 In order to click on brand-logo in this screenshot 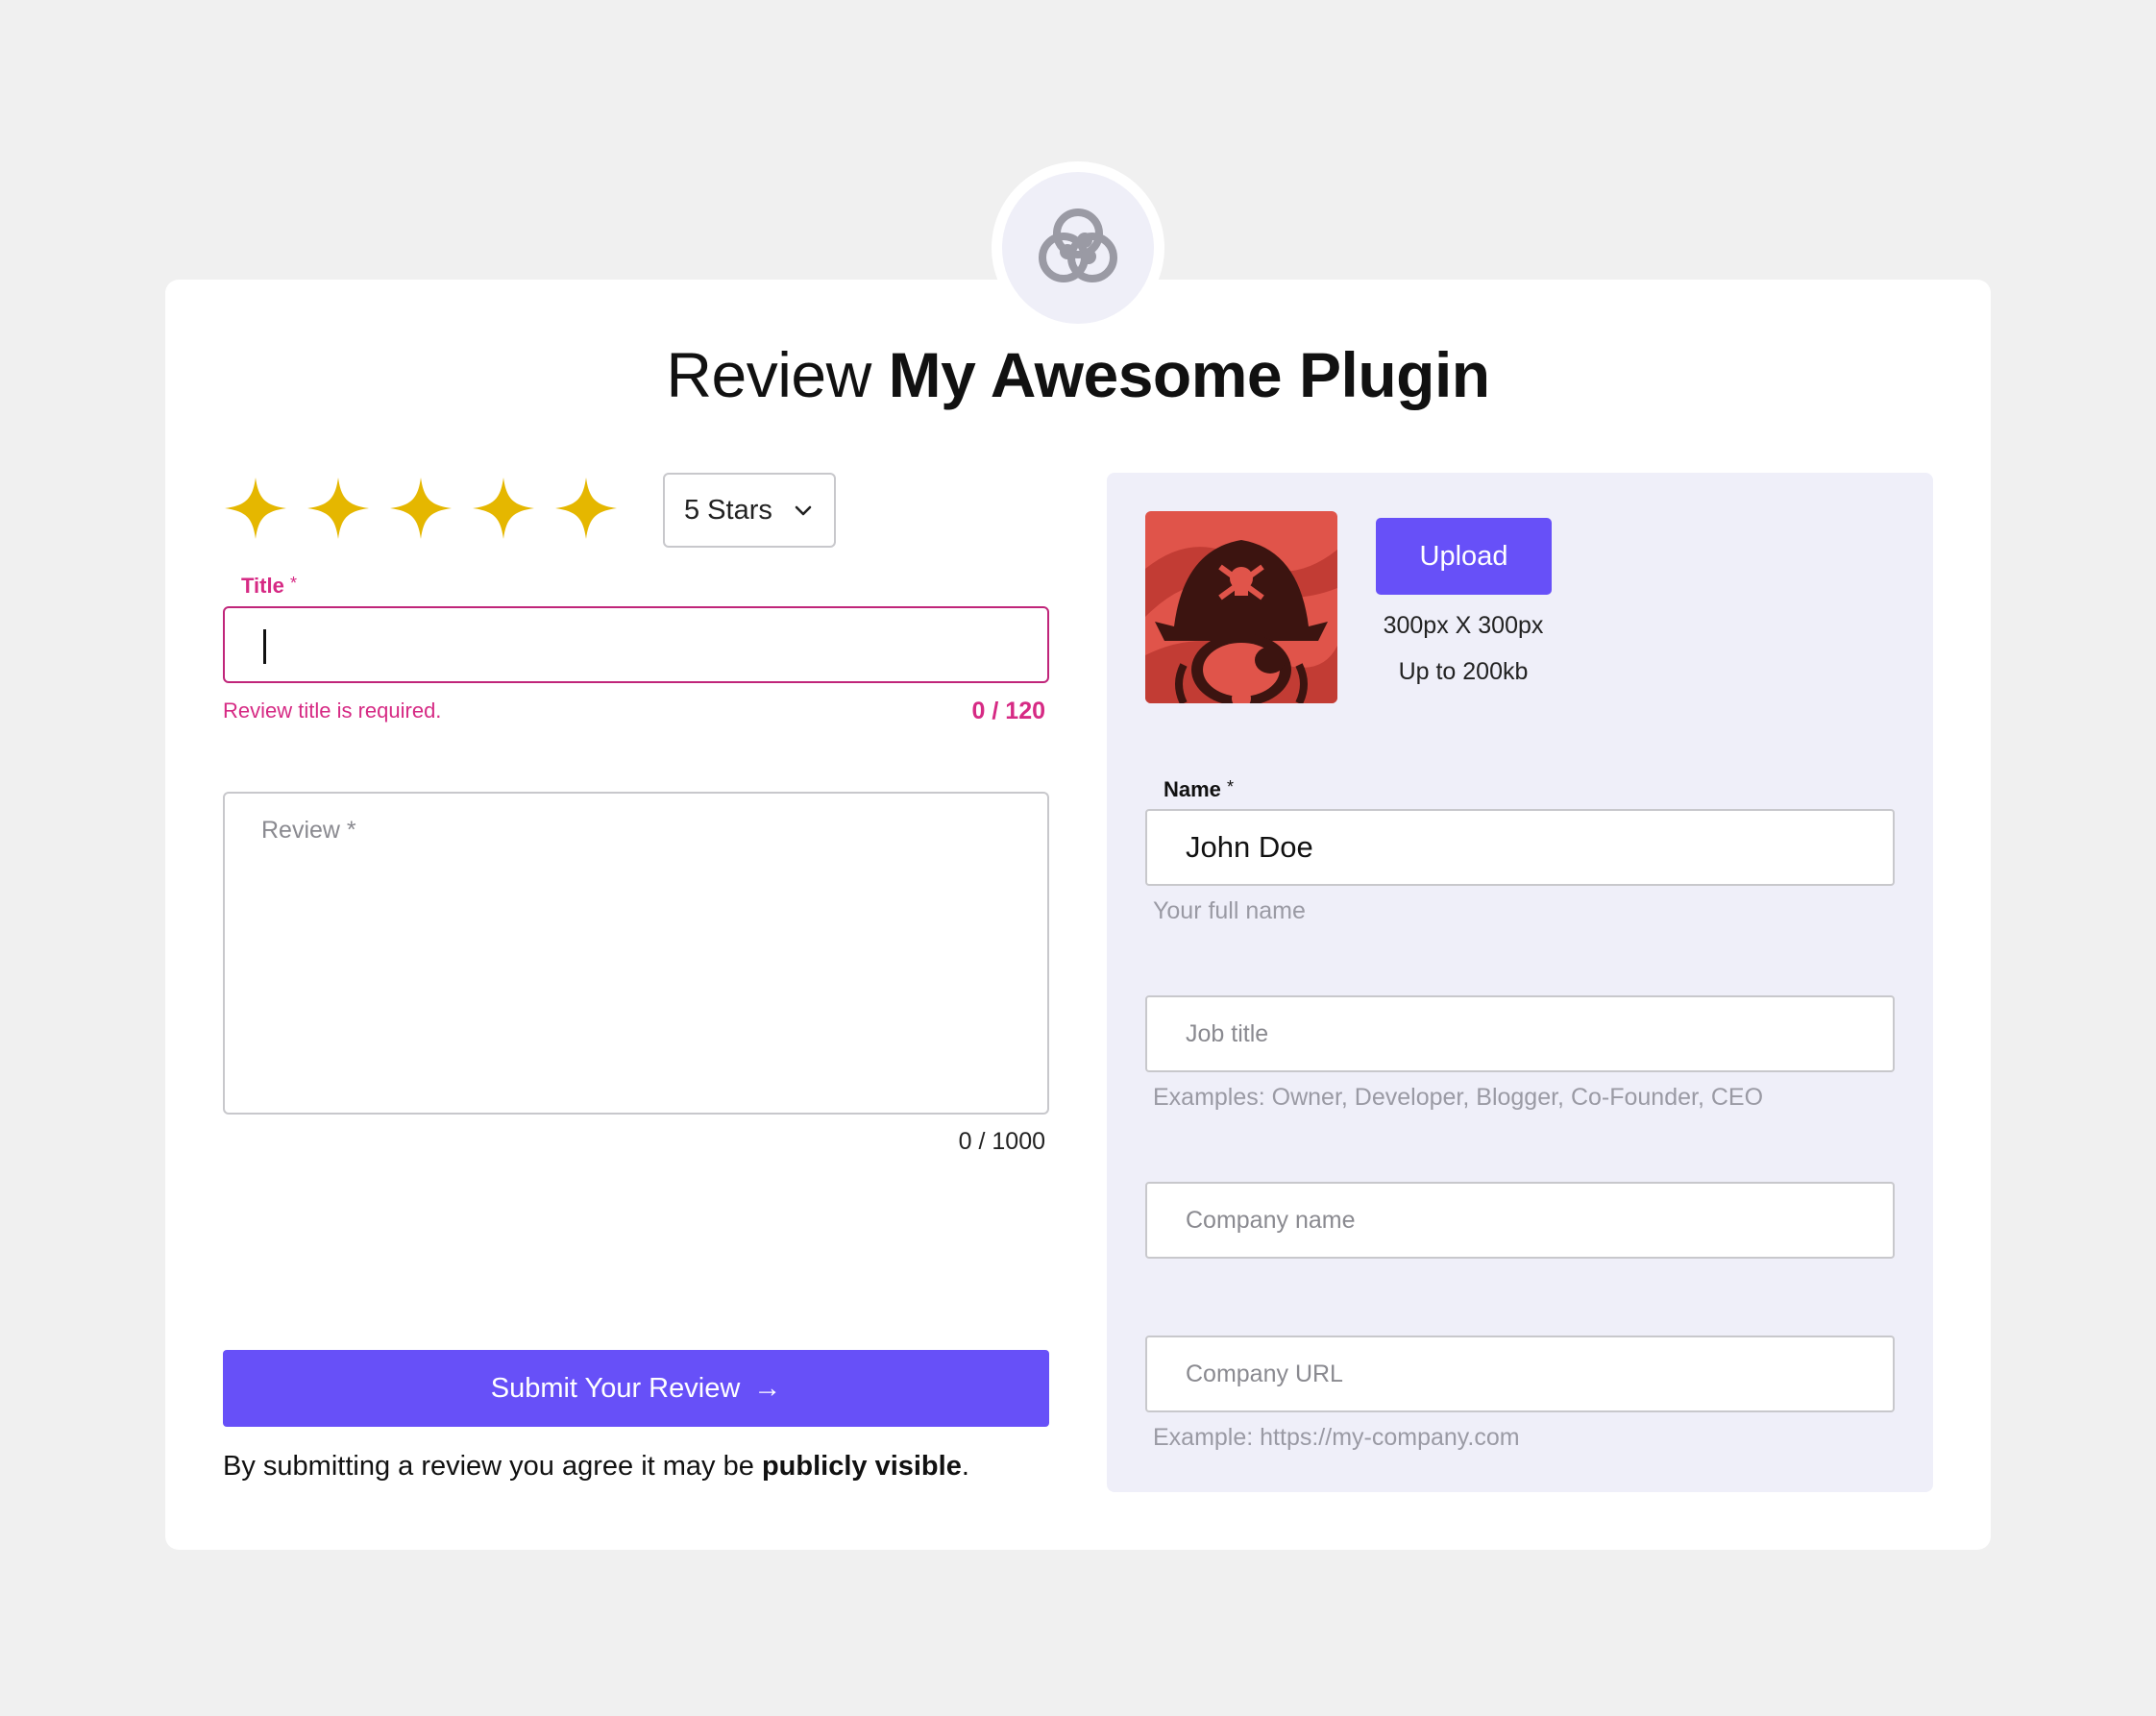, I will do `click(1078, 247)`.